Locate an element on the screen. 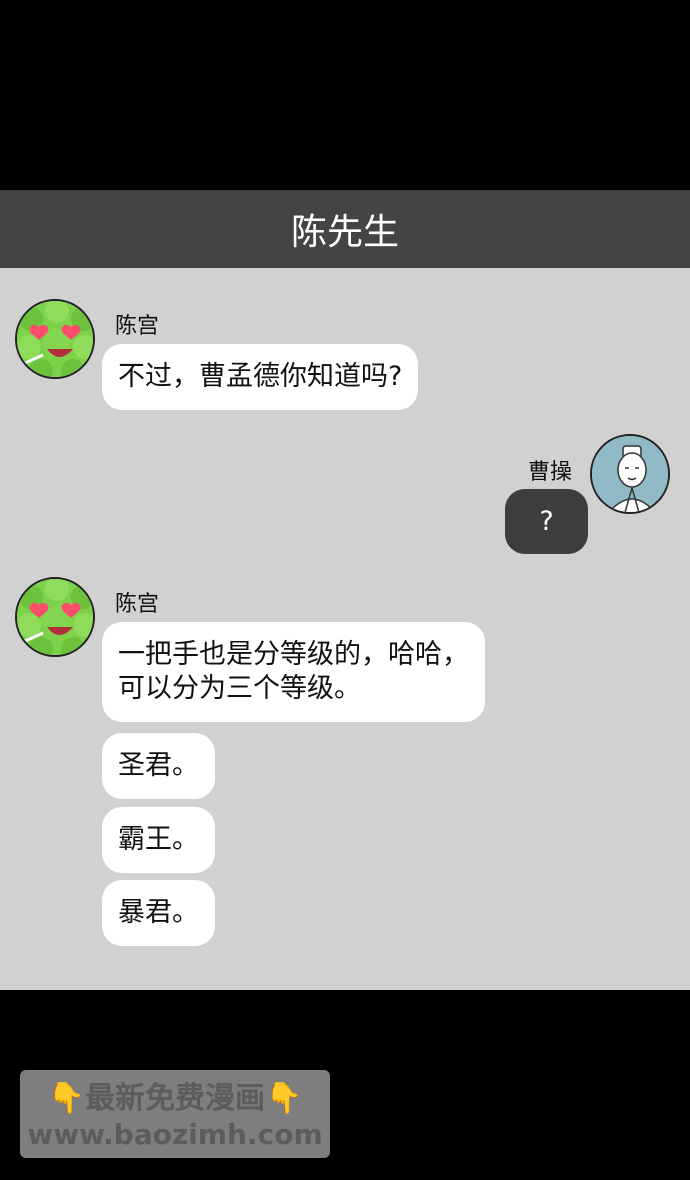 The height and width of the screenshot is (1180, 690). avatar-cao-cao is located at coordinates (630, 474).